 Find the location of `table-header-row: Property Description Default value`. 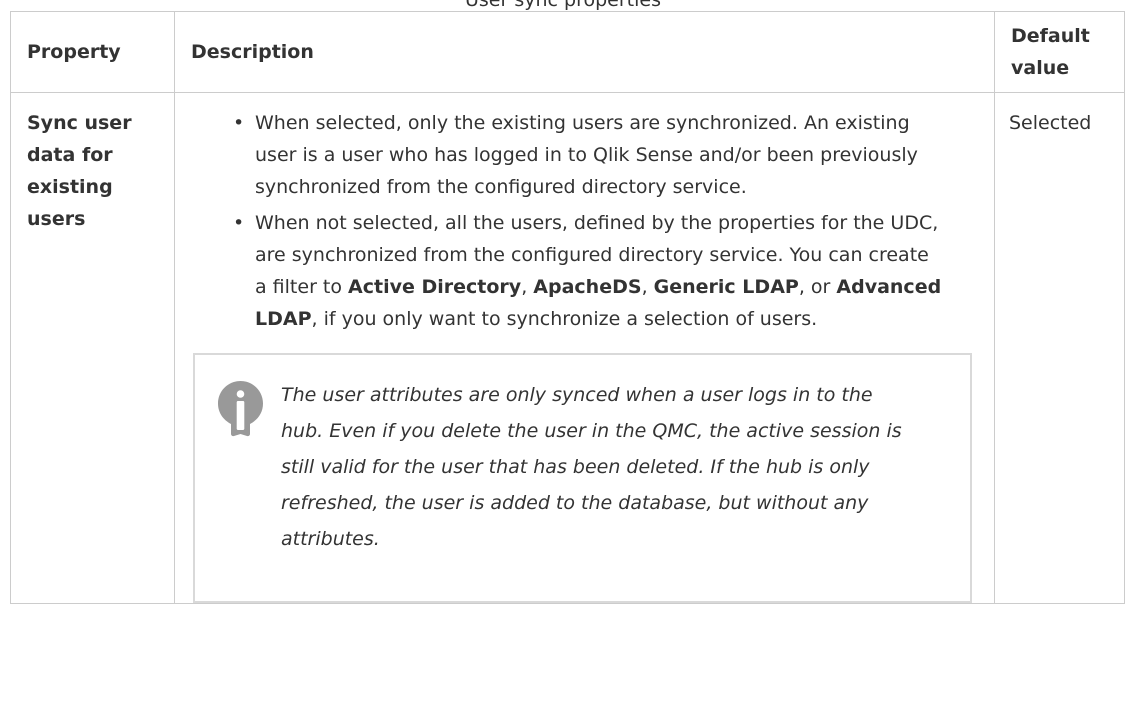

table-header-row: Property Description Default value is located at coordinates (567, 52).